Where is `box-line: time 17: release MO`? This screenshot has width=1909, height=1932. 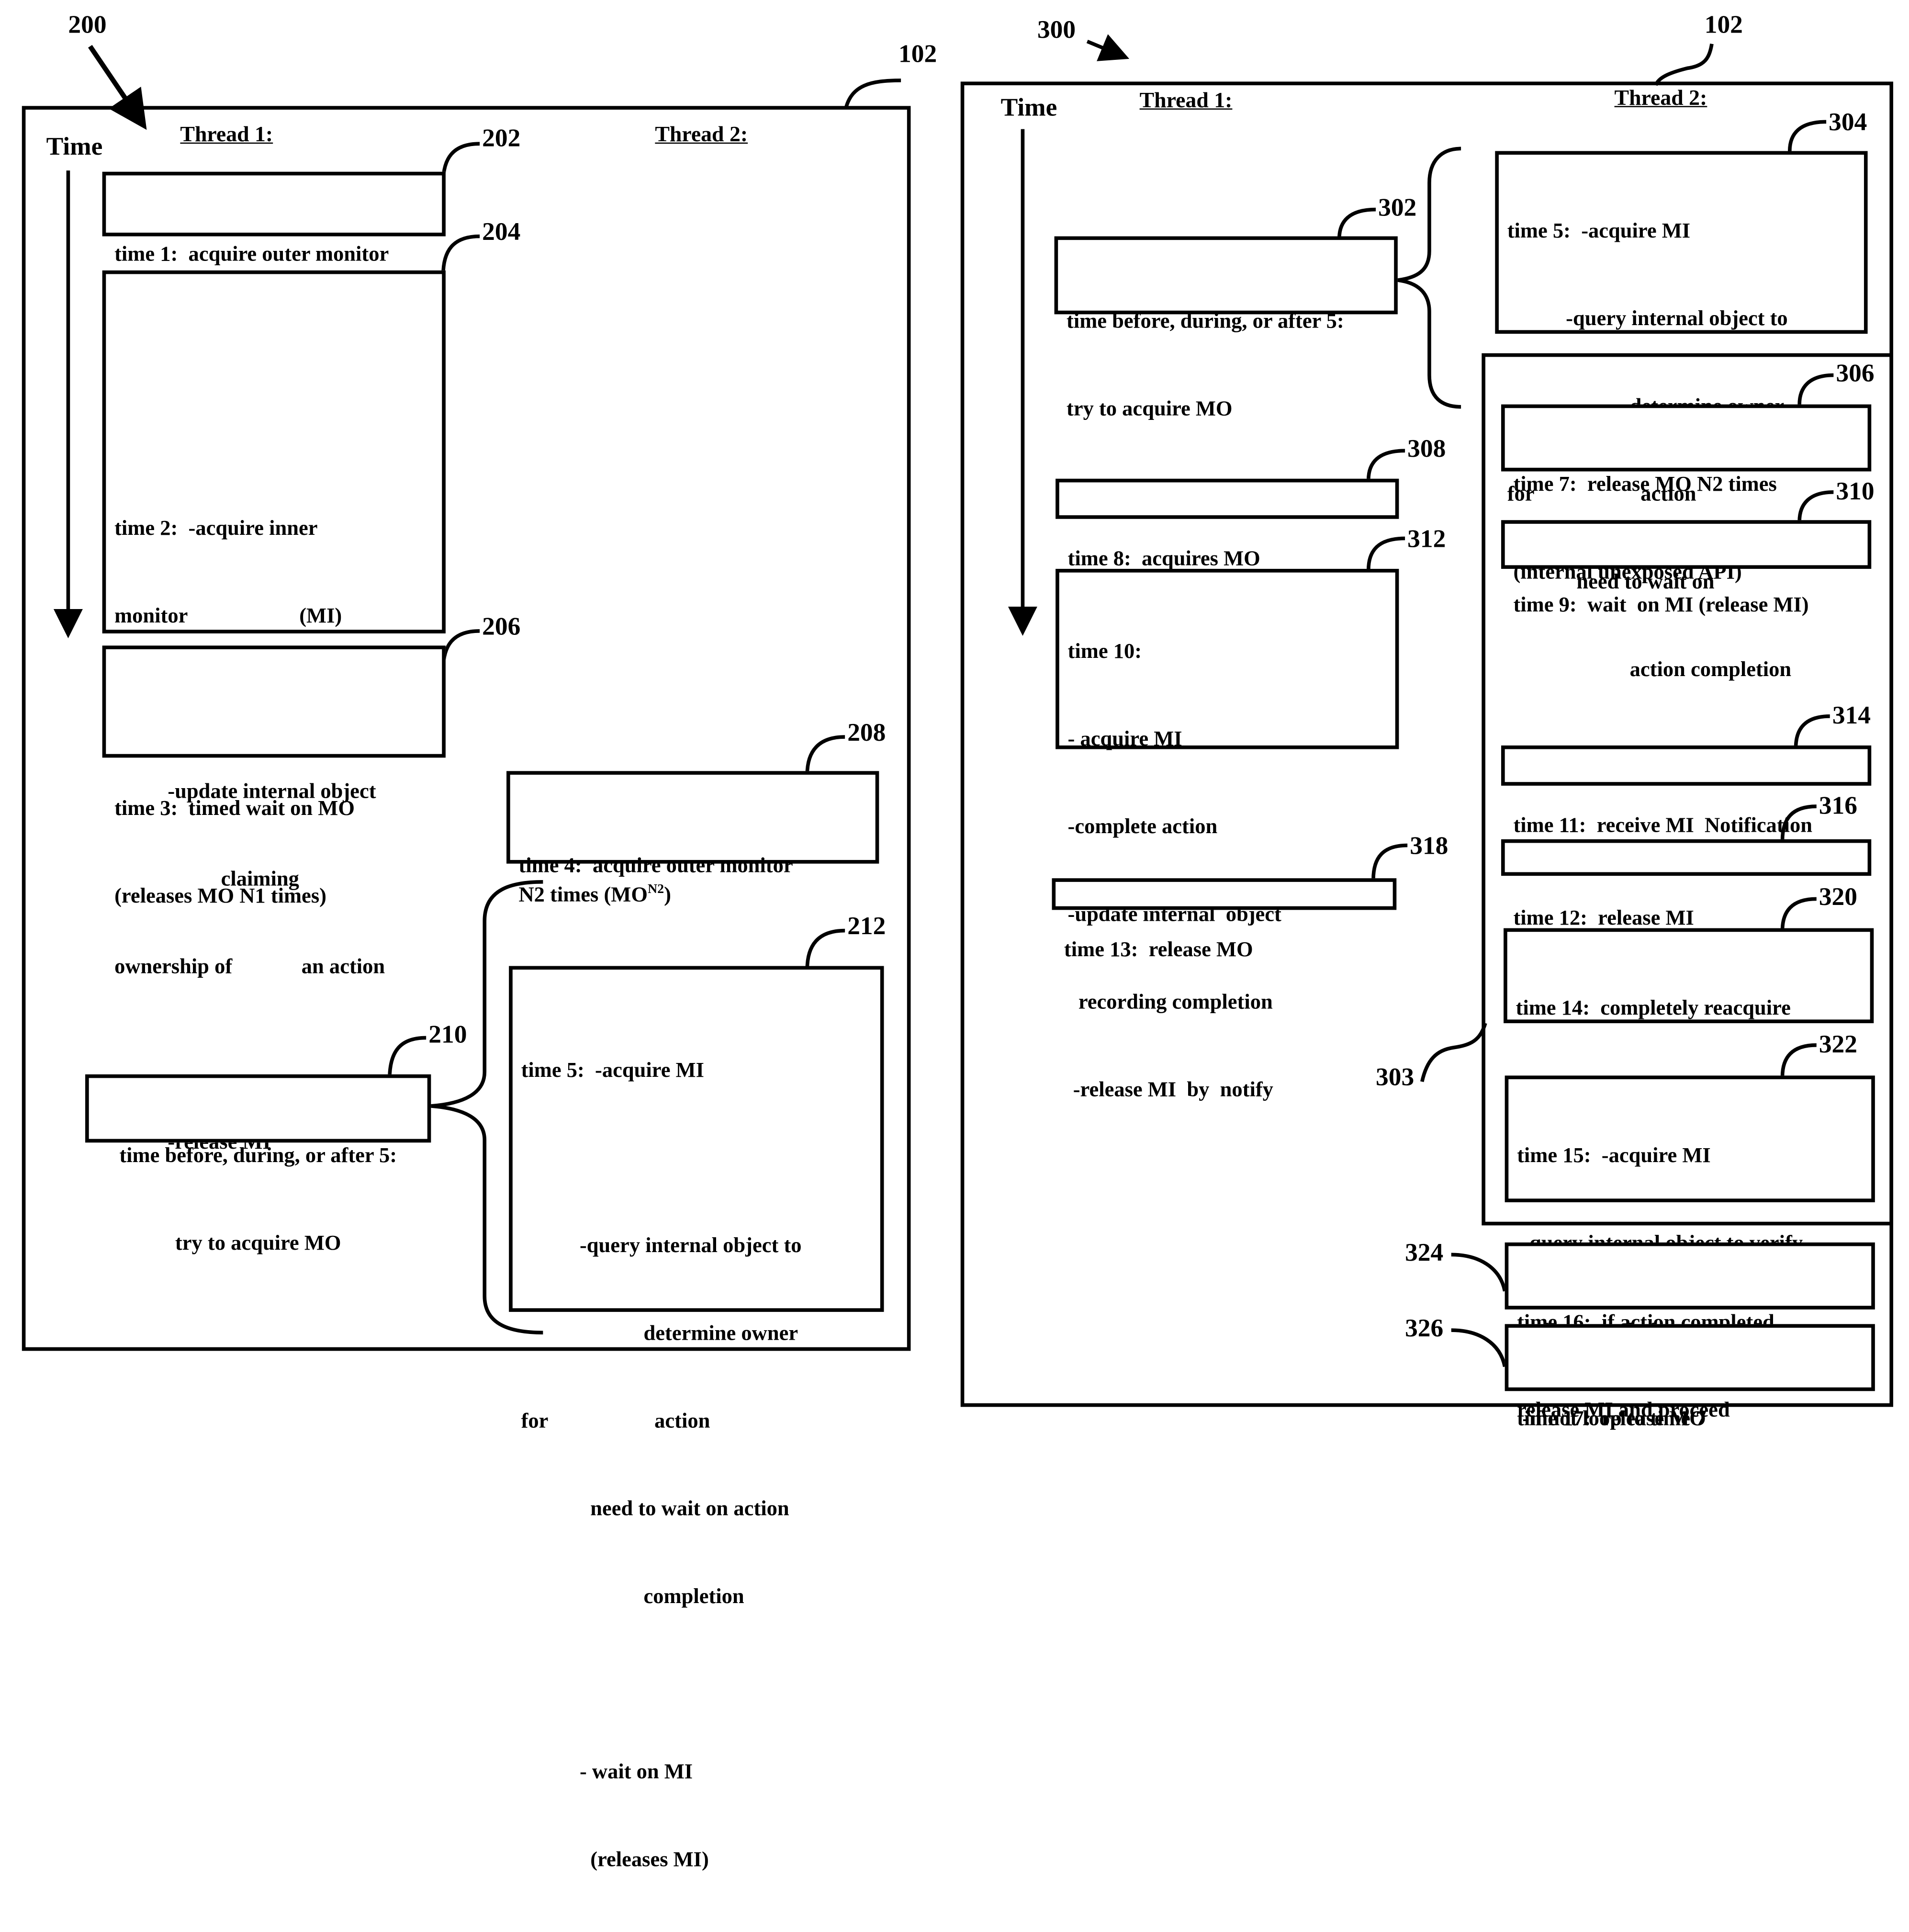 box-line: time 17: release MO is located at coordinates (1612, 1417).